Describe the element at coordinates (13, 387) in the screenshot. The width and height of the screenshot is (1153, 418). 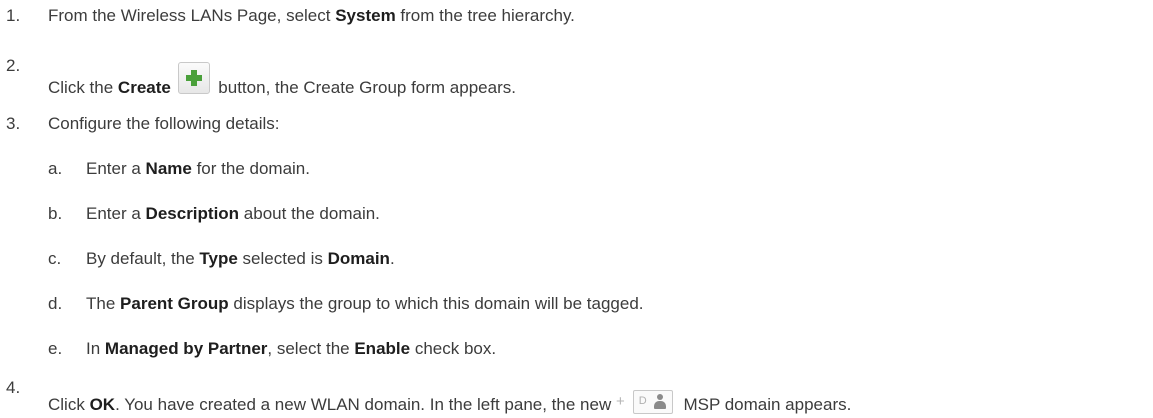
I see `step-number: 4.` at that location.